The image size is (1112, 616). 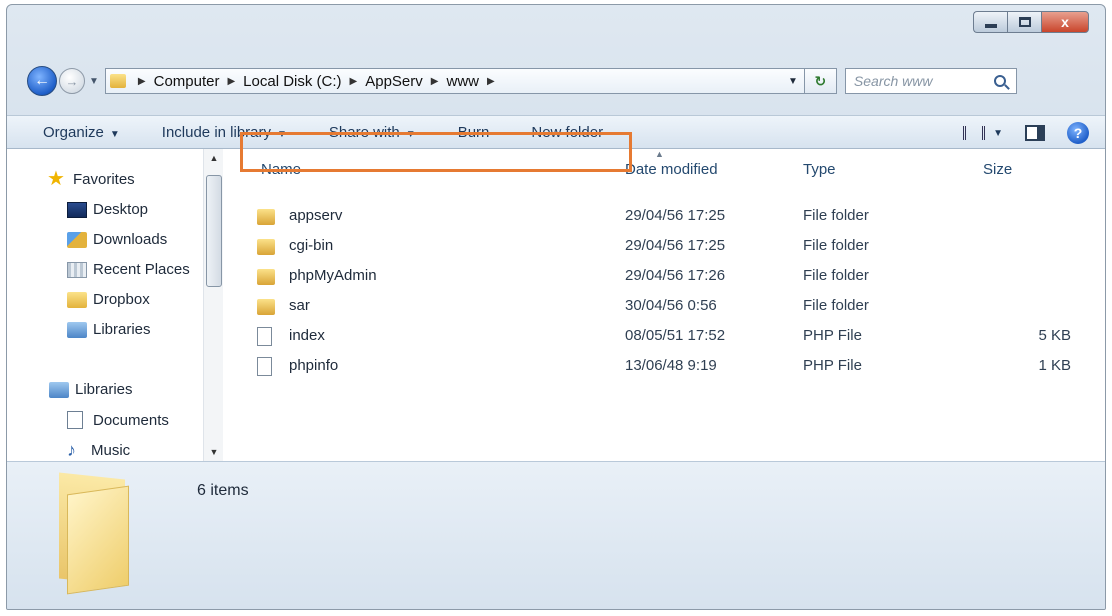 What do you see at coordinates (474, 132) in the screenshot?
I see `burn-button: Burn` at bounding box center [474, 132].